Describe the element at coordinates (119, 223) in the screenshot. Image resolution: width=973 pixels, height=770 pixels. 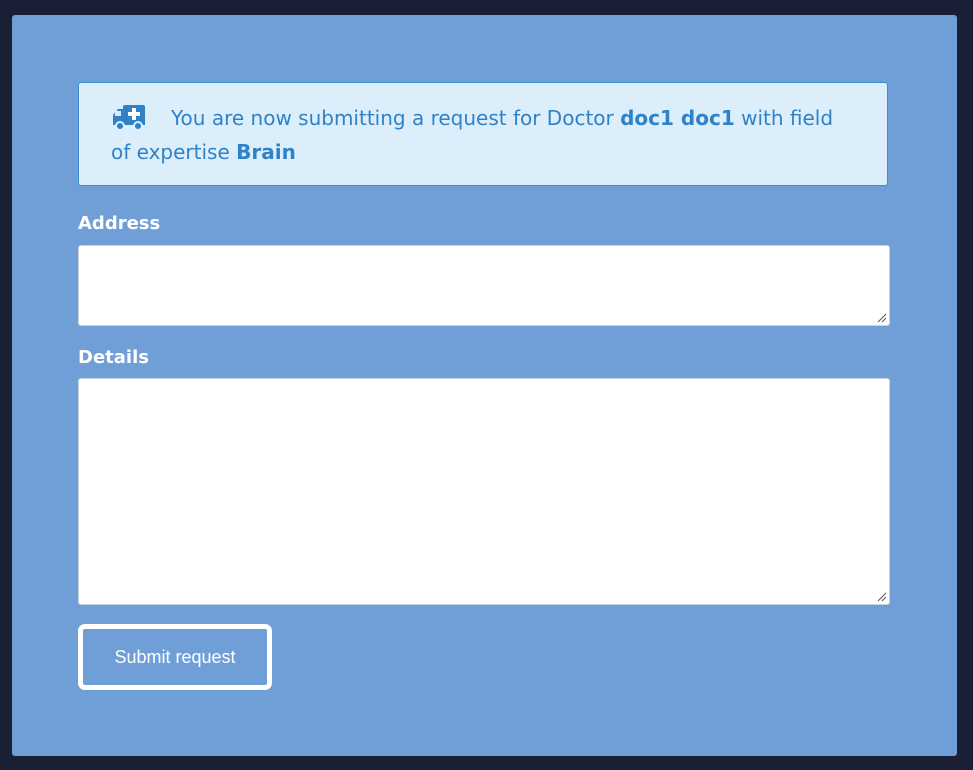
I see `address-label: Address` at that location.